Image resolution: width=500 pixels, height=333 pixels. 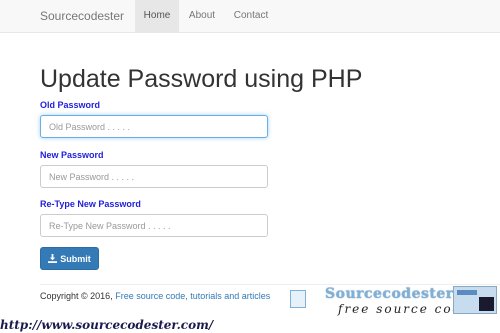 What do you see at coordinates (154, 225) in the screenshot?
I see `retype-password-field` at bounding box center [154, 225].